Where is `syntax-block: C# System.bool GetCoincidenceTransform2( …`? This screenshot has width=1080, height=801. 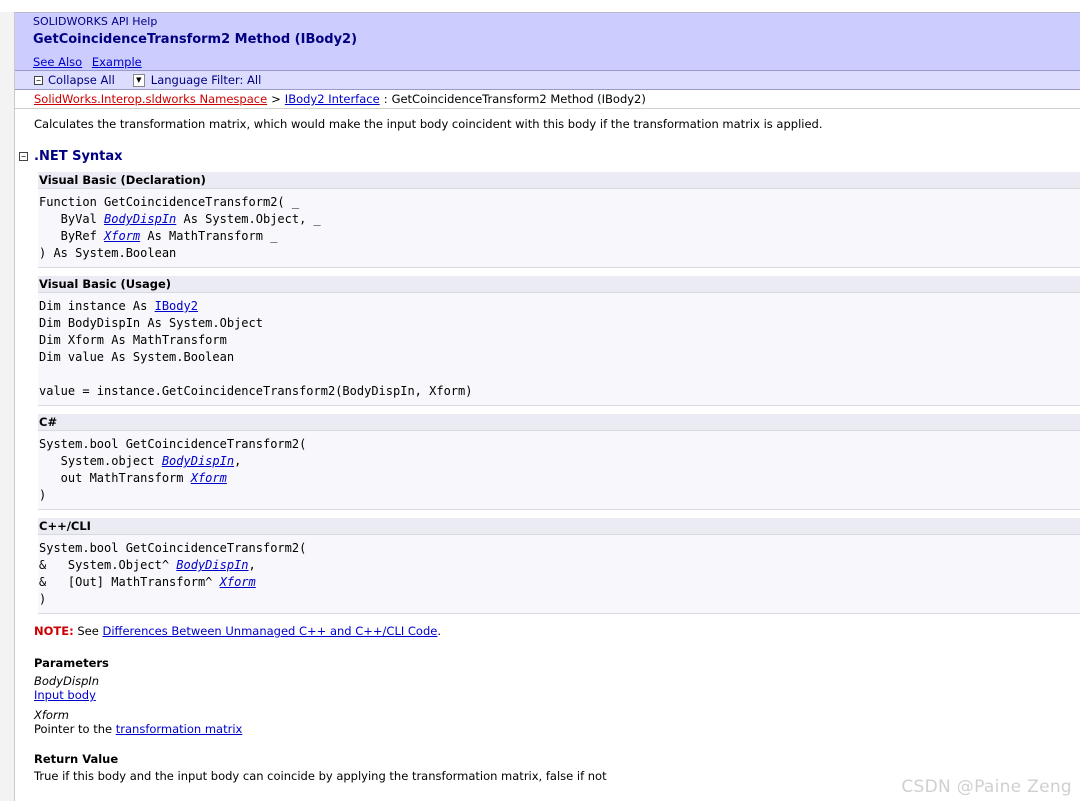
syntax-block: C# System.bool GetCoincidenceTransform2( … is located at coordinates (559, 462).